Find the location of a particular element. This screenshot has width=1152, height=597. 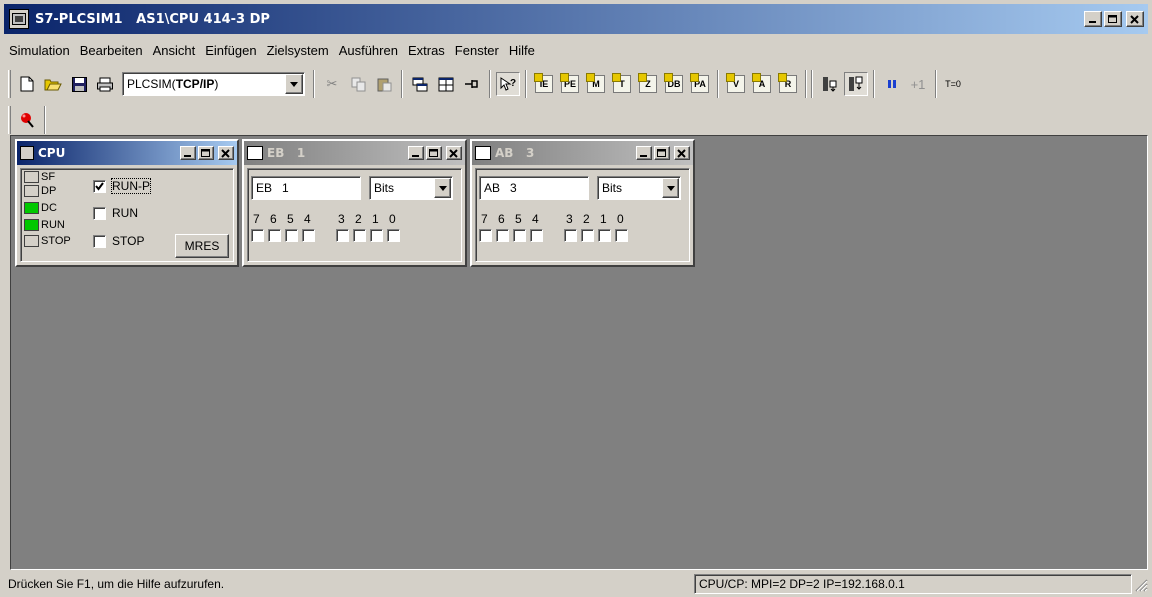

insert-periphery-input-icon: PE is located at coordinates (570, 84).